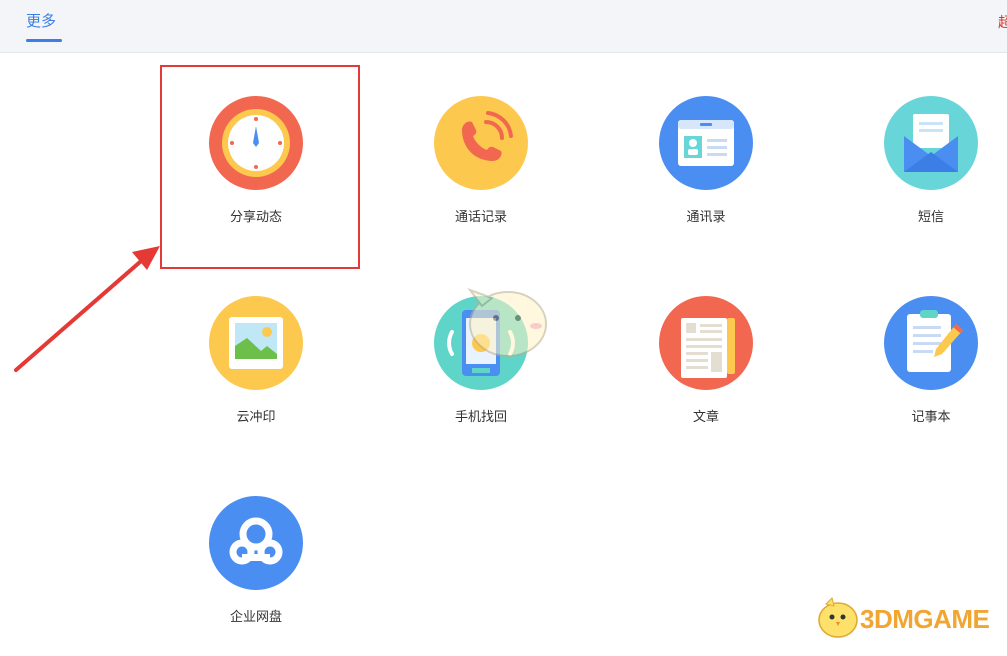 Image resolution: width=1007 pixels, height=656 pixels. Describe the element at coordinates (705, 416) in the screenshot. I see `app-label: 文章` at that location.